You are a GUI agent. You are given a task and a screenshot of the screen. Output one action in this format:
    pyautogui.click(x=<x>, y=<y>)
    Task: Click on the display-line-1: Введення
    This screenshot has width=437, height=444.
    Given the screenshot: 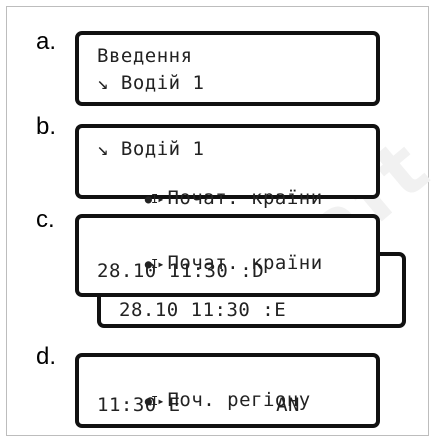 What is the action you would take?
    pyautogui.click(x=145, y=56)
    